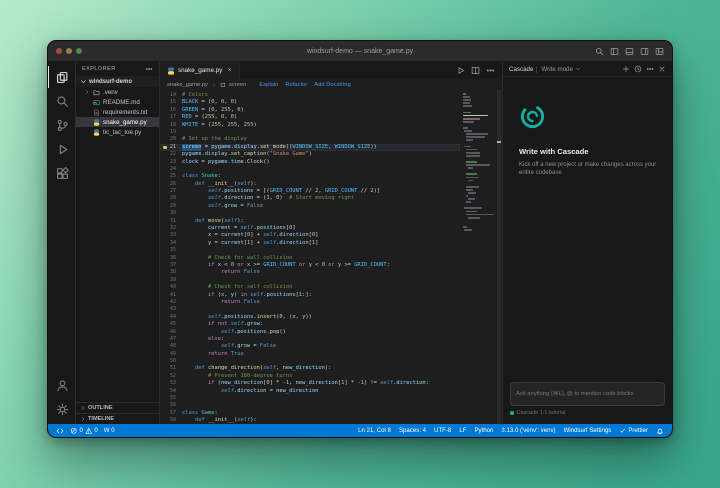 Image resolution: width=720 pixels, height=488 pixels. I want to click on search-icon, so click(599, 51).